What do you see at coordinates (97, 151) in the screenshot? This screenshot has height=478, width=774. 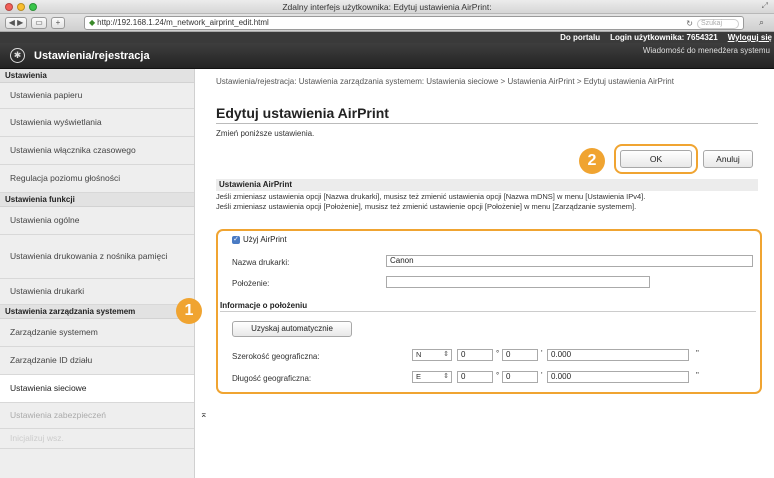 I see `sidebar-item-timer: Ustawienia włącznika czasowego` at bounding box center [97, 151].